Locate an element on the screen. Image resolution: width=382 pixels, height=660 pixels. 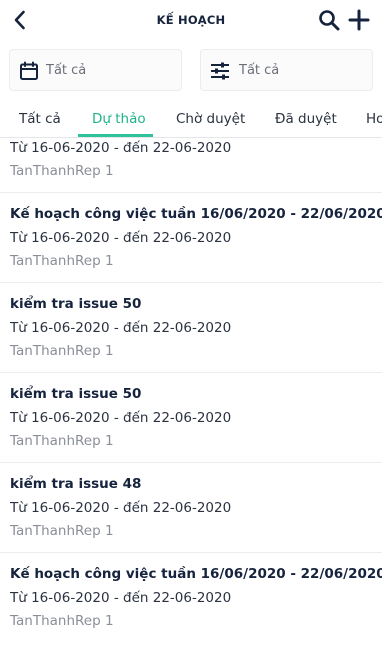
search-icon is located at coordinates (329, 20).